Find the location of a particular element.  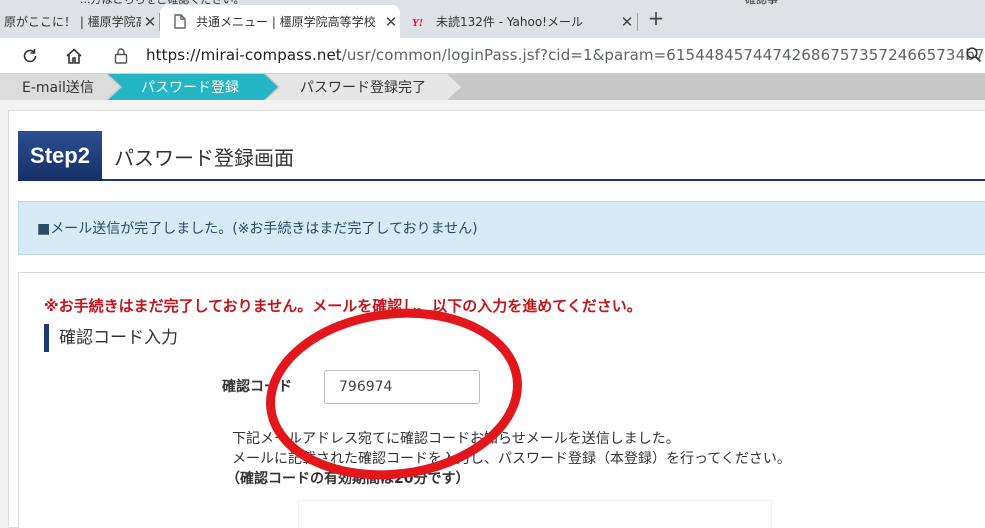

page-title: パスワード登録画面 is located at coordinates (204, 158).